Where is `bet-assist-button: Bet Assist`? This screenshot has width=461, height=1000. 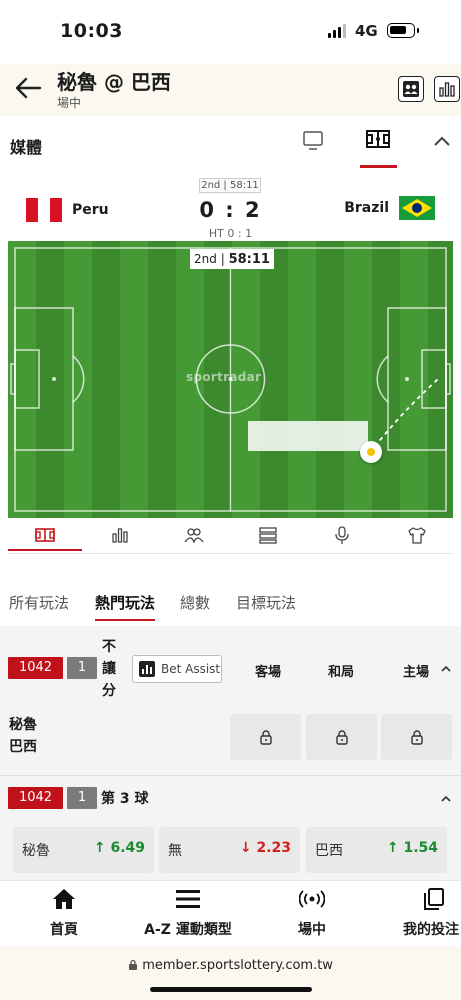
bet-assist-button: Bet Assist is located at coordinates (177, 669).